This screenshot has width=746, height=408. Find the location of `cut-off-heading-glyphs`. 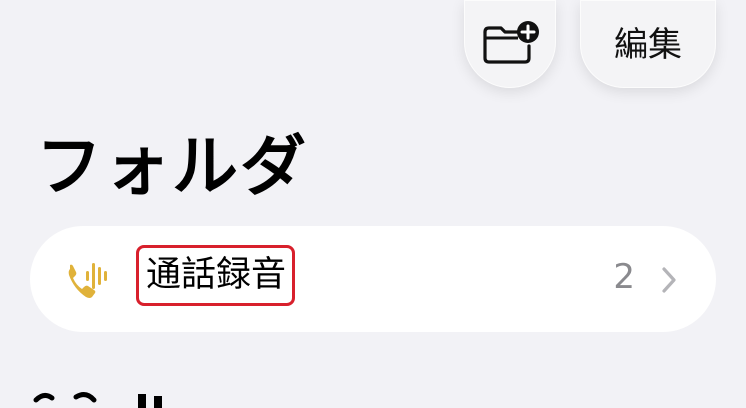

cut-off-heading-glyphs is located at coordinates (97, 400).